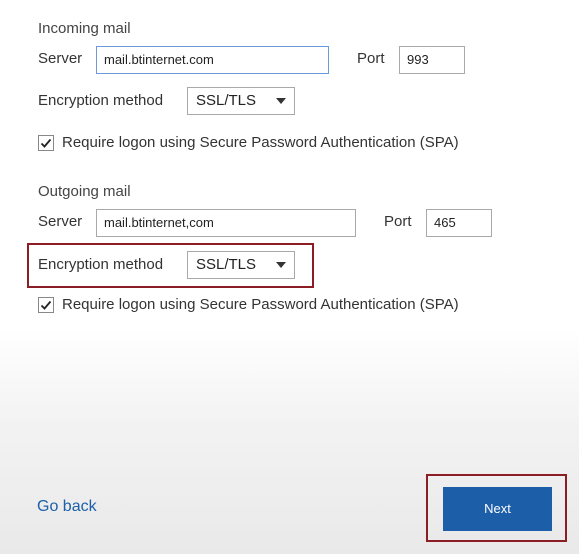 This screenshot has width=579, height=554. I want to click on incoming-encryption-label: Encryption method, so click(101, 100).